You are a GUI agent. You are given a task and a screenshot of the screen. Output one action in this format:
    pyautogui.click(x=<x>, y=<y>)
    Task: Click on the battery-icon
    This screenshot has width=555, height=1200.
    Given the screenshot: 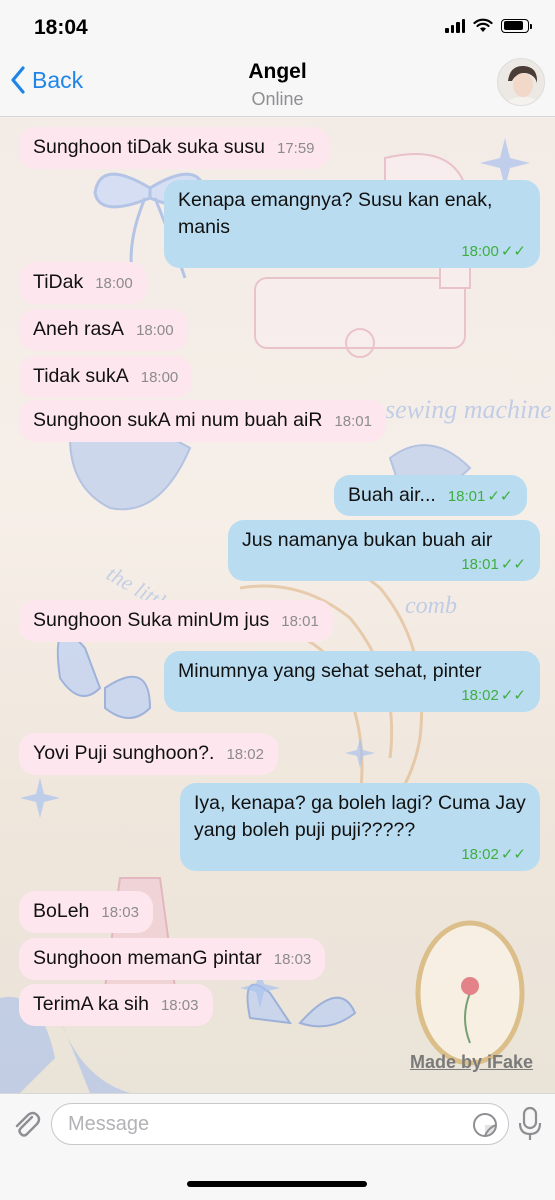 What is the action you would take?
    pyautogui.click(x=516, y=25)
    